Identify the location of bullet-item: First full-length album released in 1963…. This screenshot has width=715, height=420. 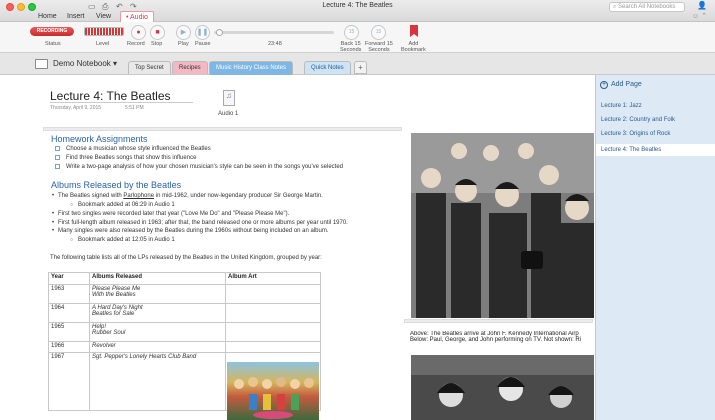
(200, 223).